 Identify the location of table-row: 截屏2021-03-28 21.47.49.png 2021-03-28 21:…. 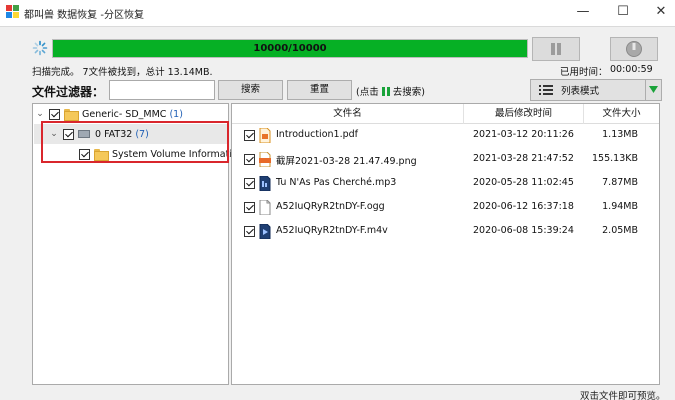
(445, 160).